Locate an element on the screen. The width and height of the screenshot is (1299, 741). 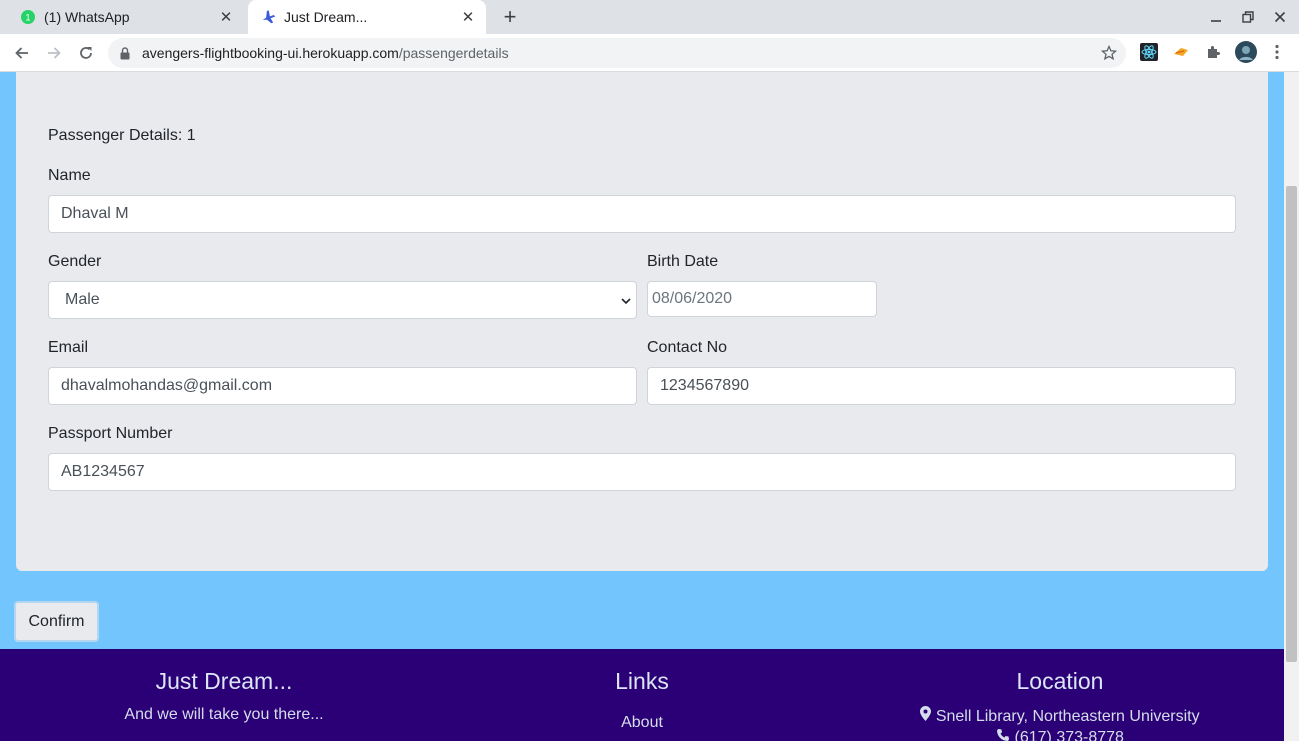
contact-label: Contact No is located at coordinates (687, 347).